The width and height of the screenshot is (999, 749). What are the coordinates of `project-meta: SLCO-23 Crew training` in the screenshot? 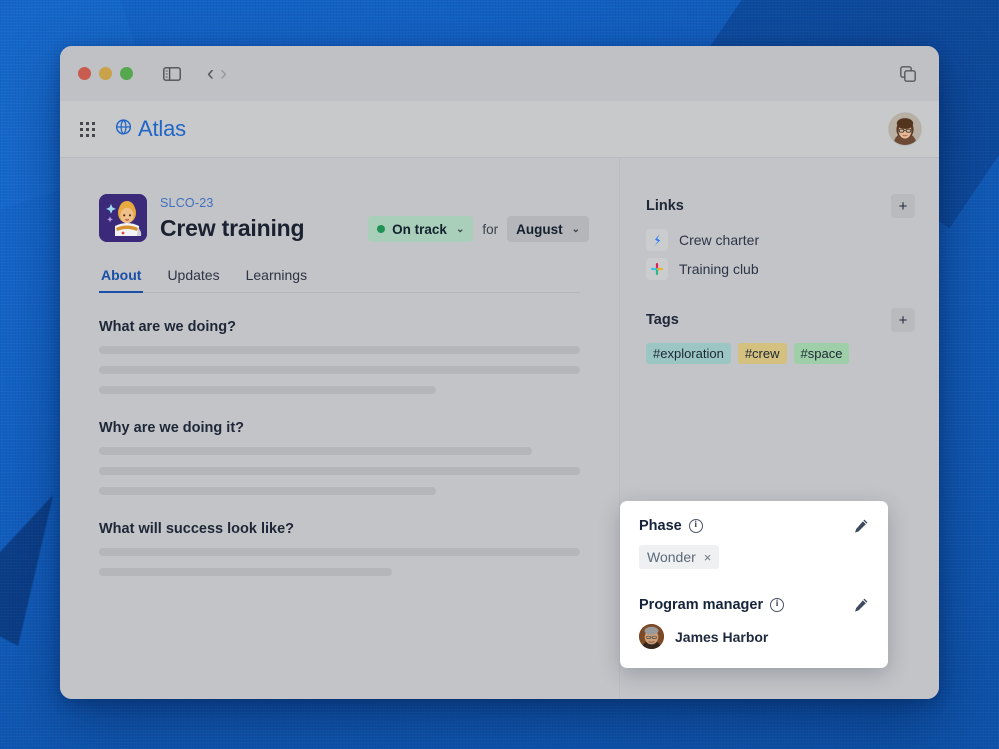 It's located at (232, 218).